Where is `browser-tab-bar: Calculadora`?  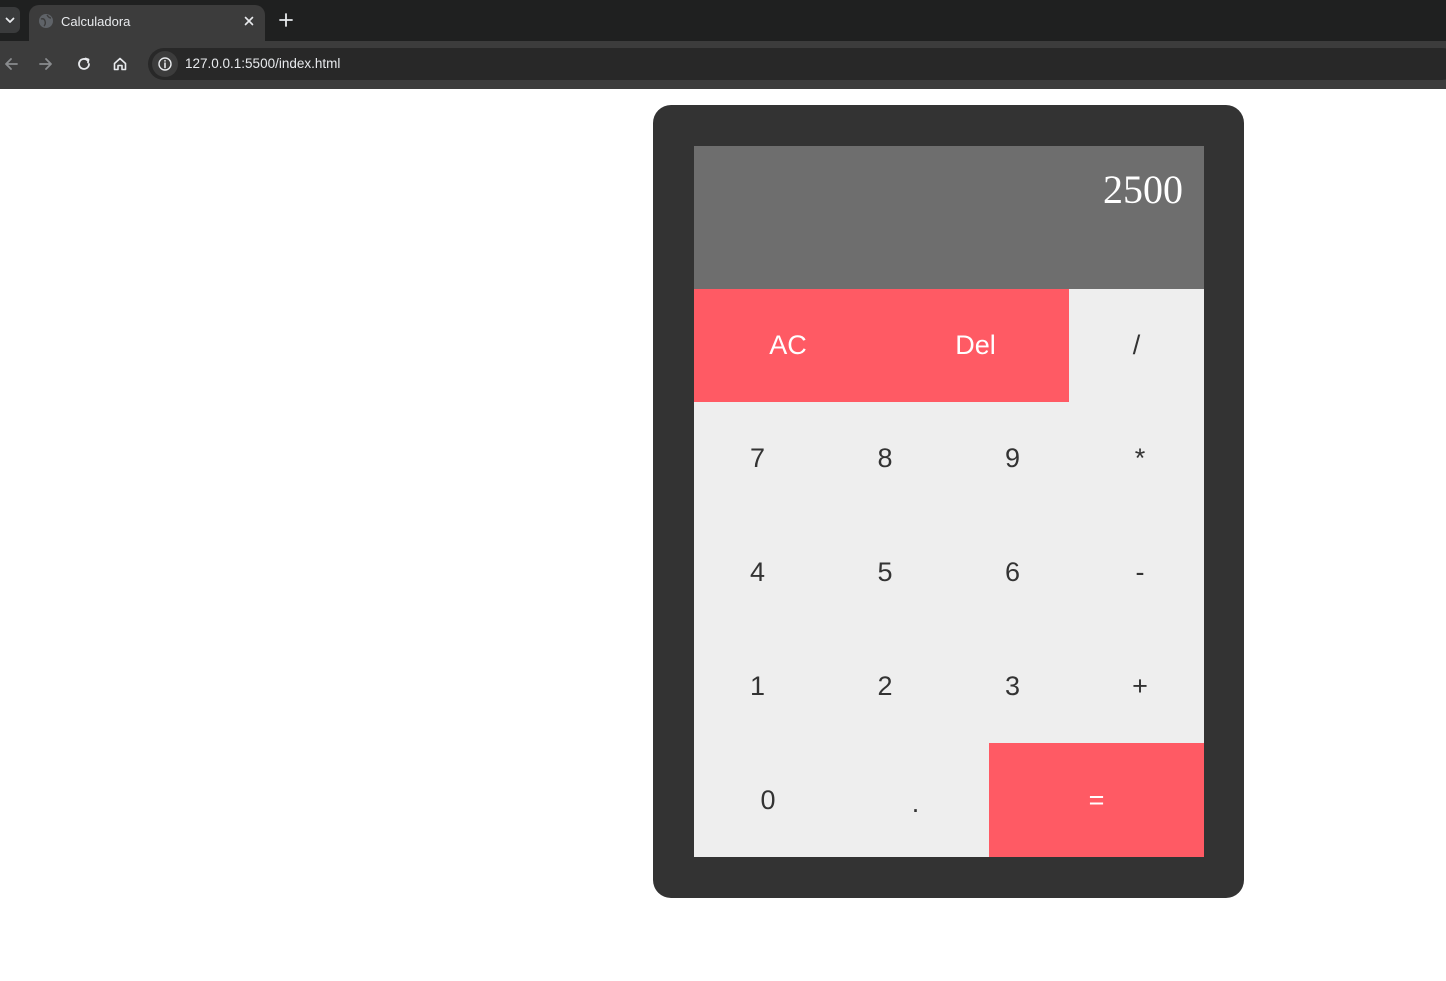 browser-tab-bar: Calculadora is located at coordinates (723, 20).